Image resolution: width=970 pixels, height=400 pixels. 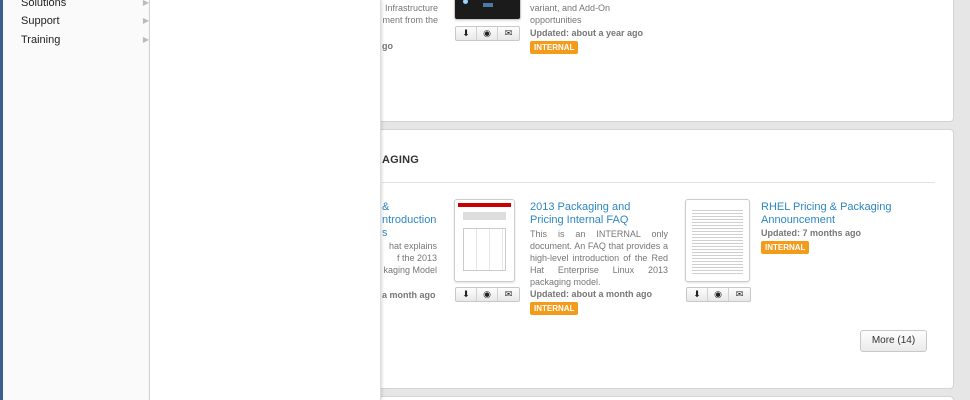 I want to click on sidebar-item-training: Training ▶, so click(x=86, y=40).